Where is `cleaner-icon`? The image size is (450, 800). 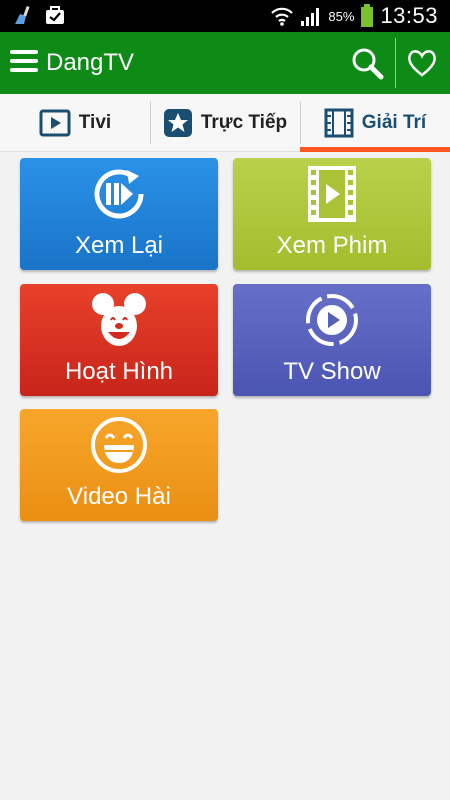 cleaner-icon is located at coordinates (22, 14).